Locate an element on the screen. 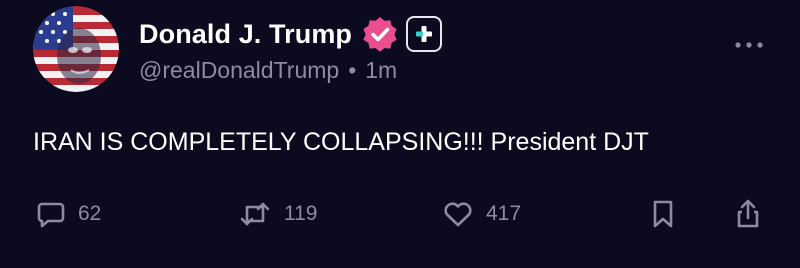 This screenshot has height=268, width=800. plus-badge-icon is located at coordinates (424, 34).